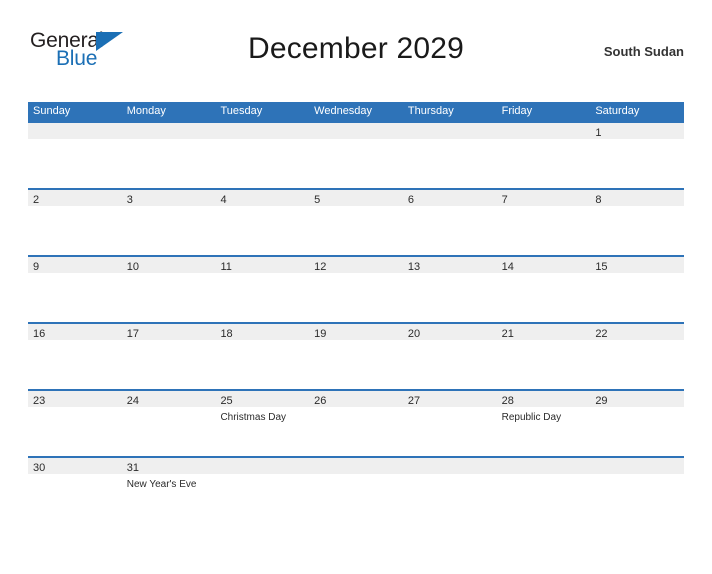 Image resolution: width=712 pixels, height=574 pixels. What do you see at coordinates (75, 223) in the screenshot?
I see `calendar-day-cell: 2` at bounding box center [75, 223].